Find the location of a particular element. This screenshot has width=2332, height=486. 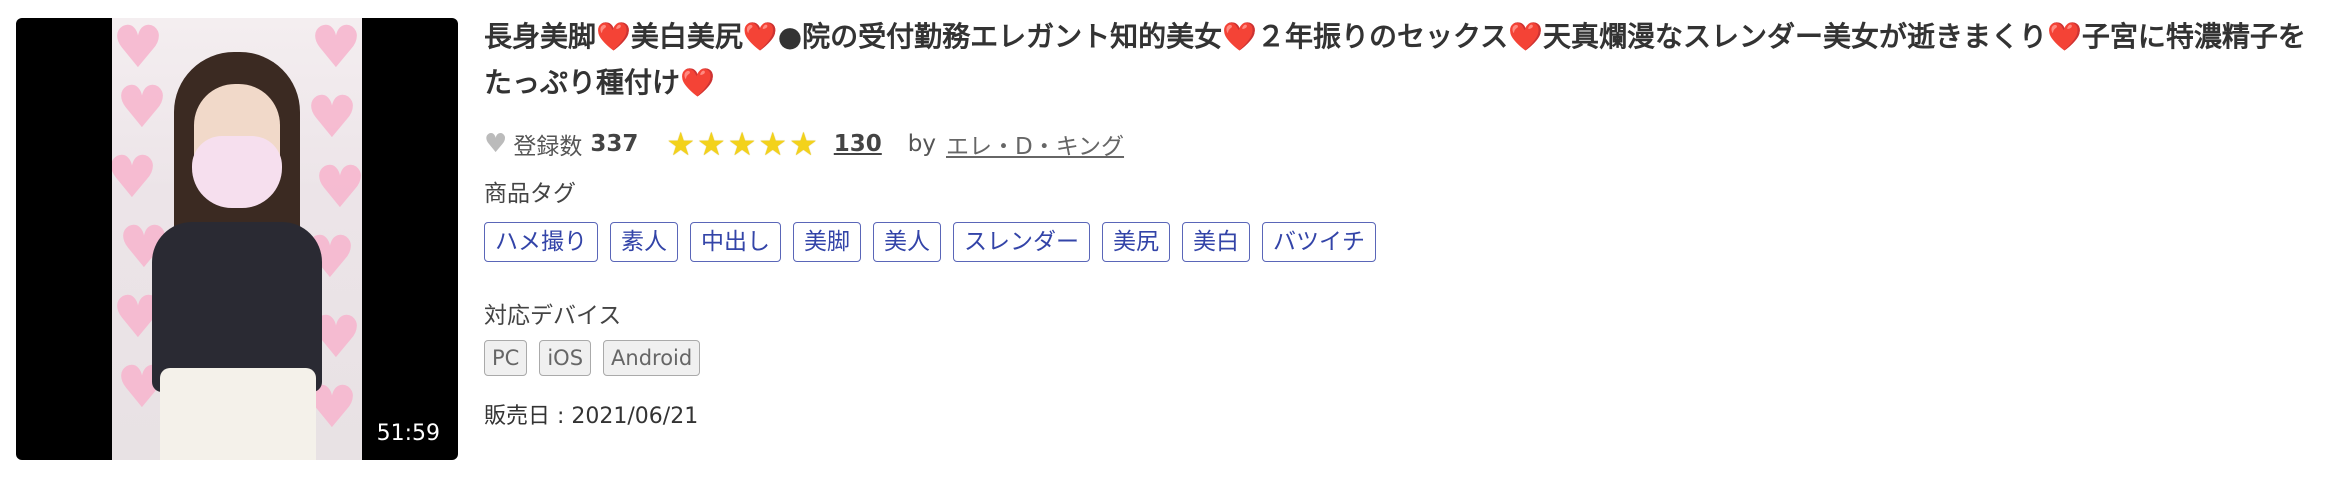

tag-link: 美脚 is located at coordinates (827, 242).